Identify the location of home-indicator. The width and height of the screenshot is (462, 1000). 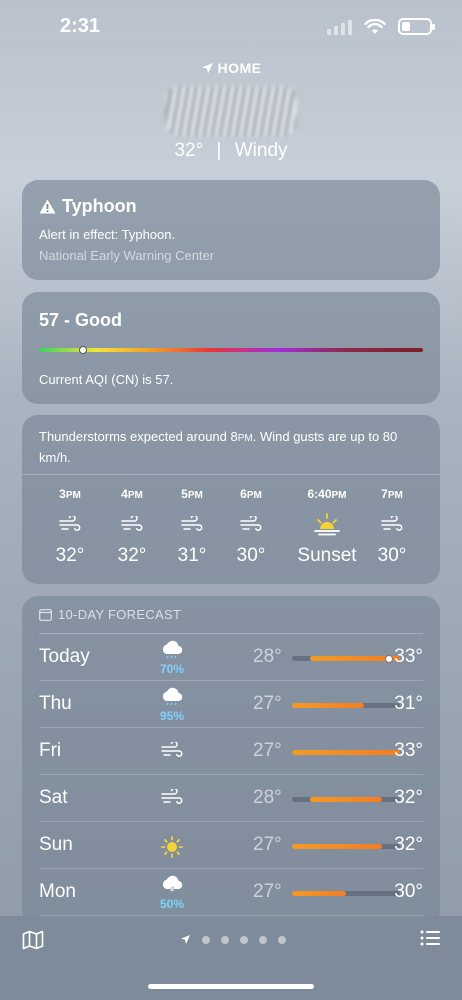
(231, 986).